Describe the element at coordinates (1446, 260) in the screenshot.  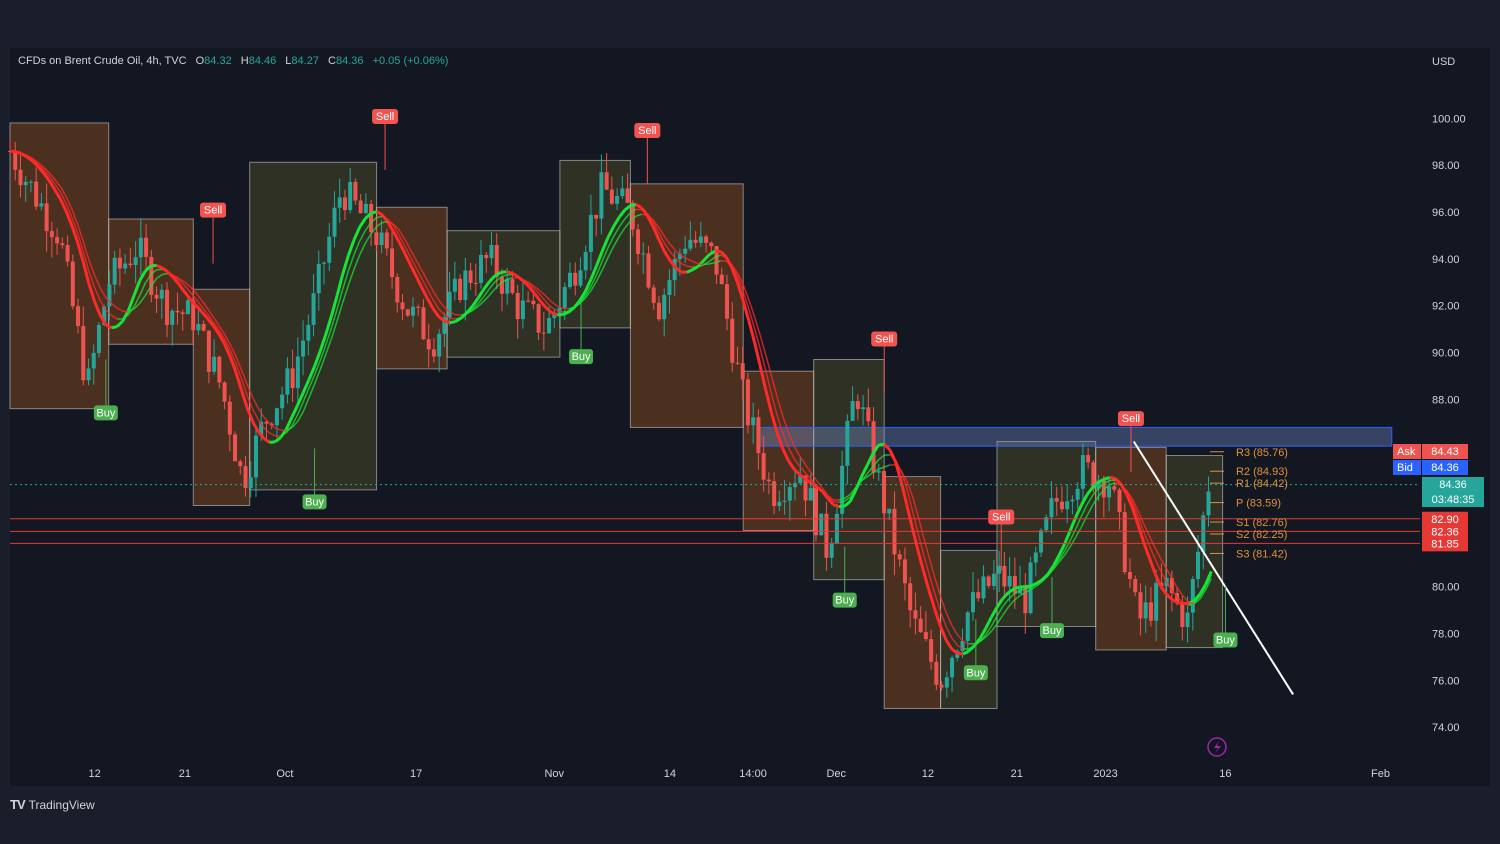
I see `y-tick-label: 94.00` at that location.